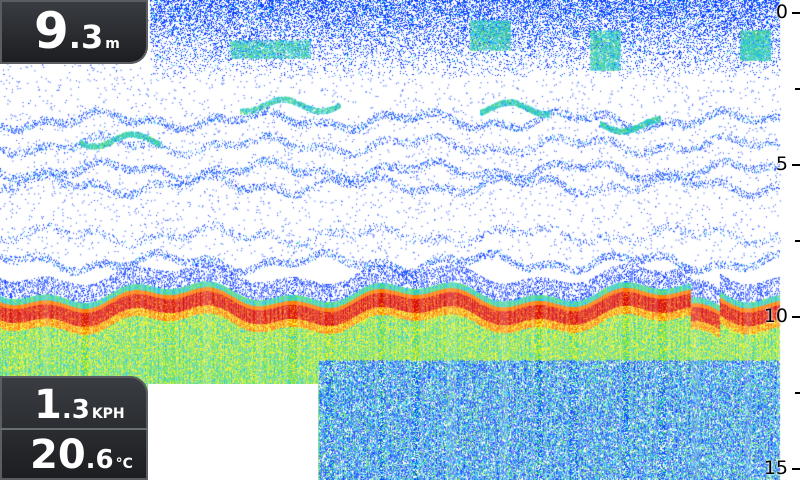 The width and height of the screenshot is (800, 480). What do you see at coordinates (48, 405) in the screenshot?
I see `speed-value-int: 1` at bounding box center [48, 405].